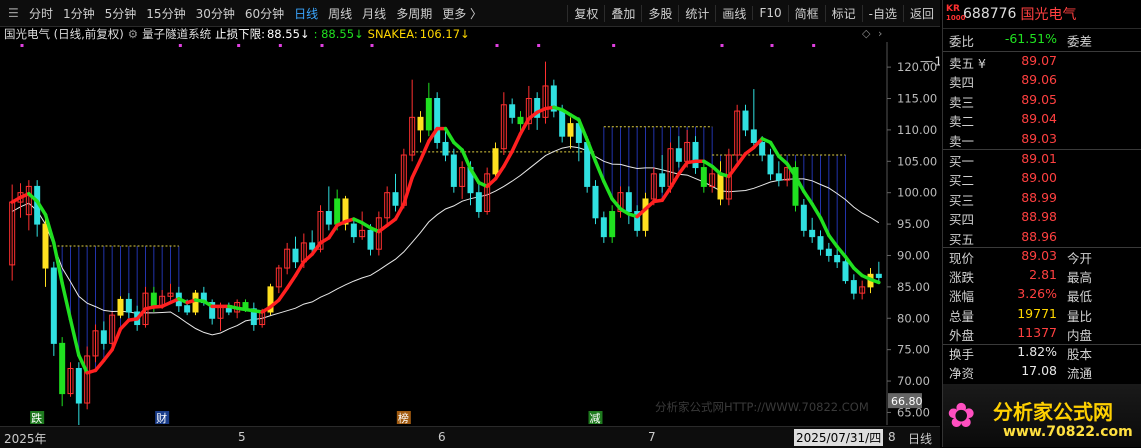 The height and width of the screenshot is (448, 1141). Describe the element at coordinates (880, 33) in the screenshot. I see `expand-icon: ›` at that location.